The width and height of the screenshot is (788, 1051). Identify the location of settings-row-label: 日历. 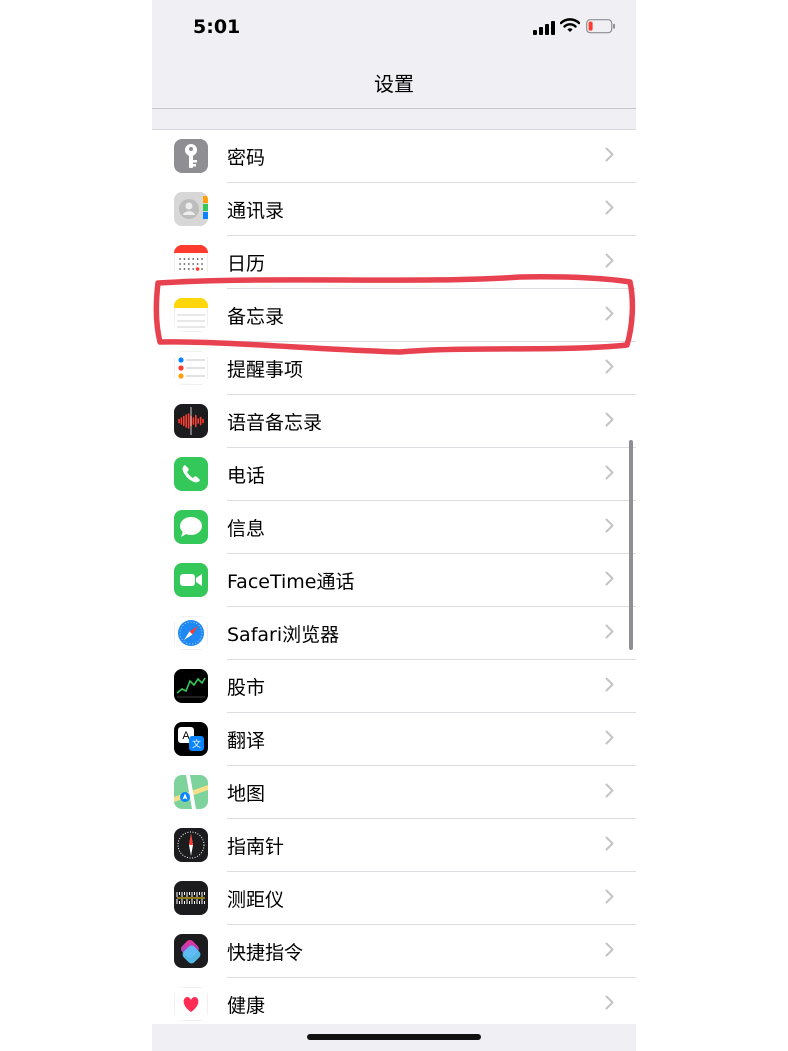
(246, 264).